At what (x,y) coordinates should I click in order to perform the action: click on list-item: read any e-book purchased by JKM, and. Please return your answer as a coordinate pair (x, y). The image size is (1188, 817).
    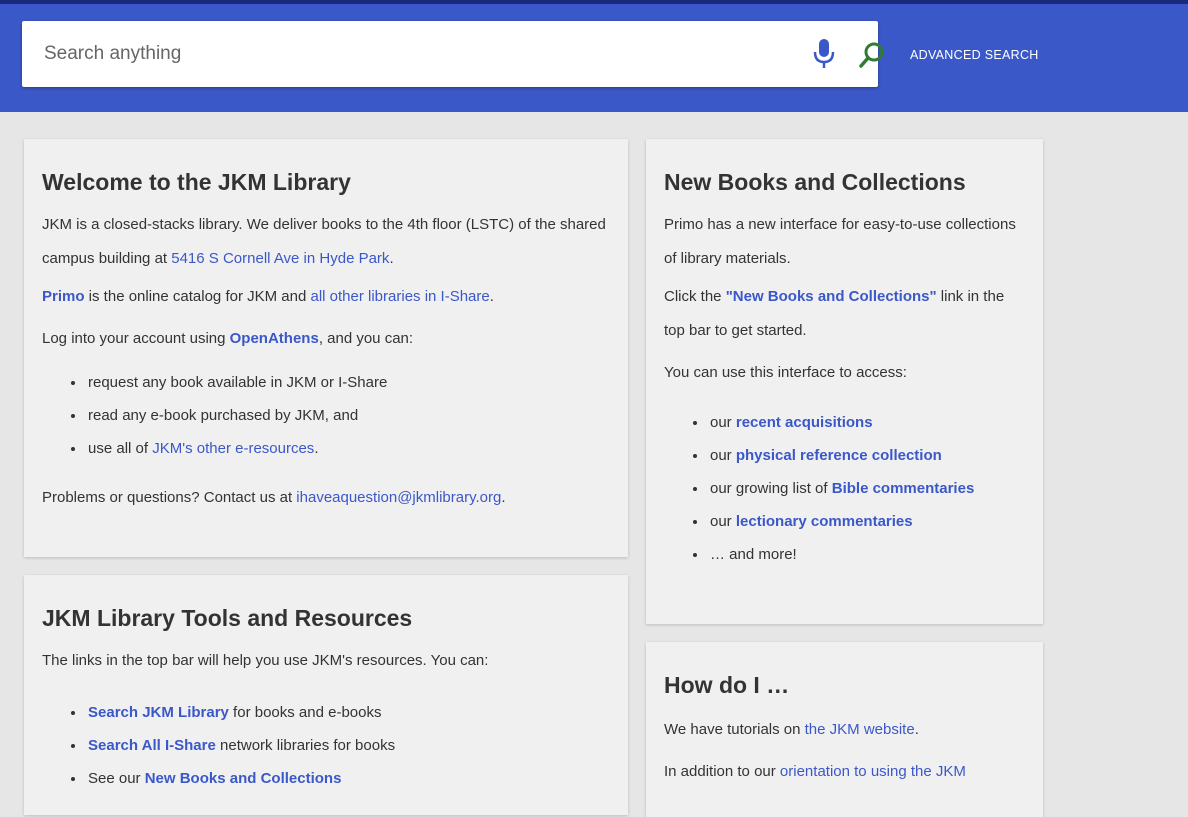
    Looking at the image, I should click on (348, 415).